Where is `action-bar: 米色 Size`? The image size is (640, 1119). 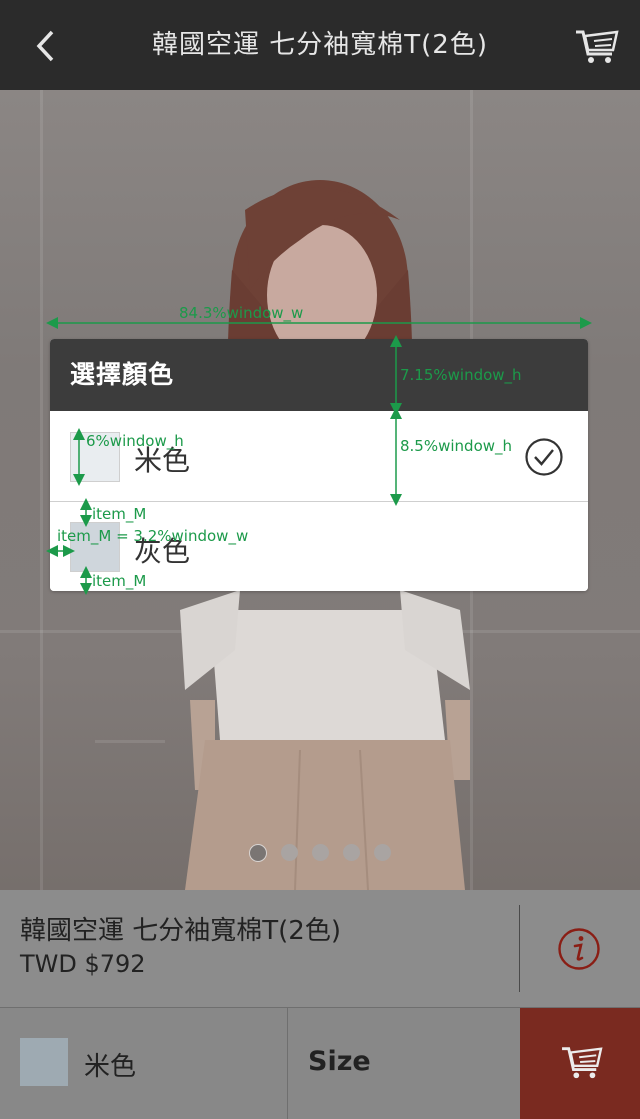 action-bar: 米色 Size is located at coordinates (320, 1063).